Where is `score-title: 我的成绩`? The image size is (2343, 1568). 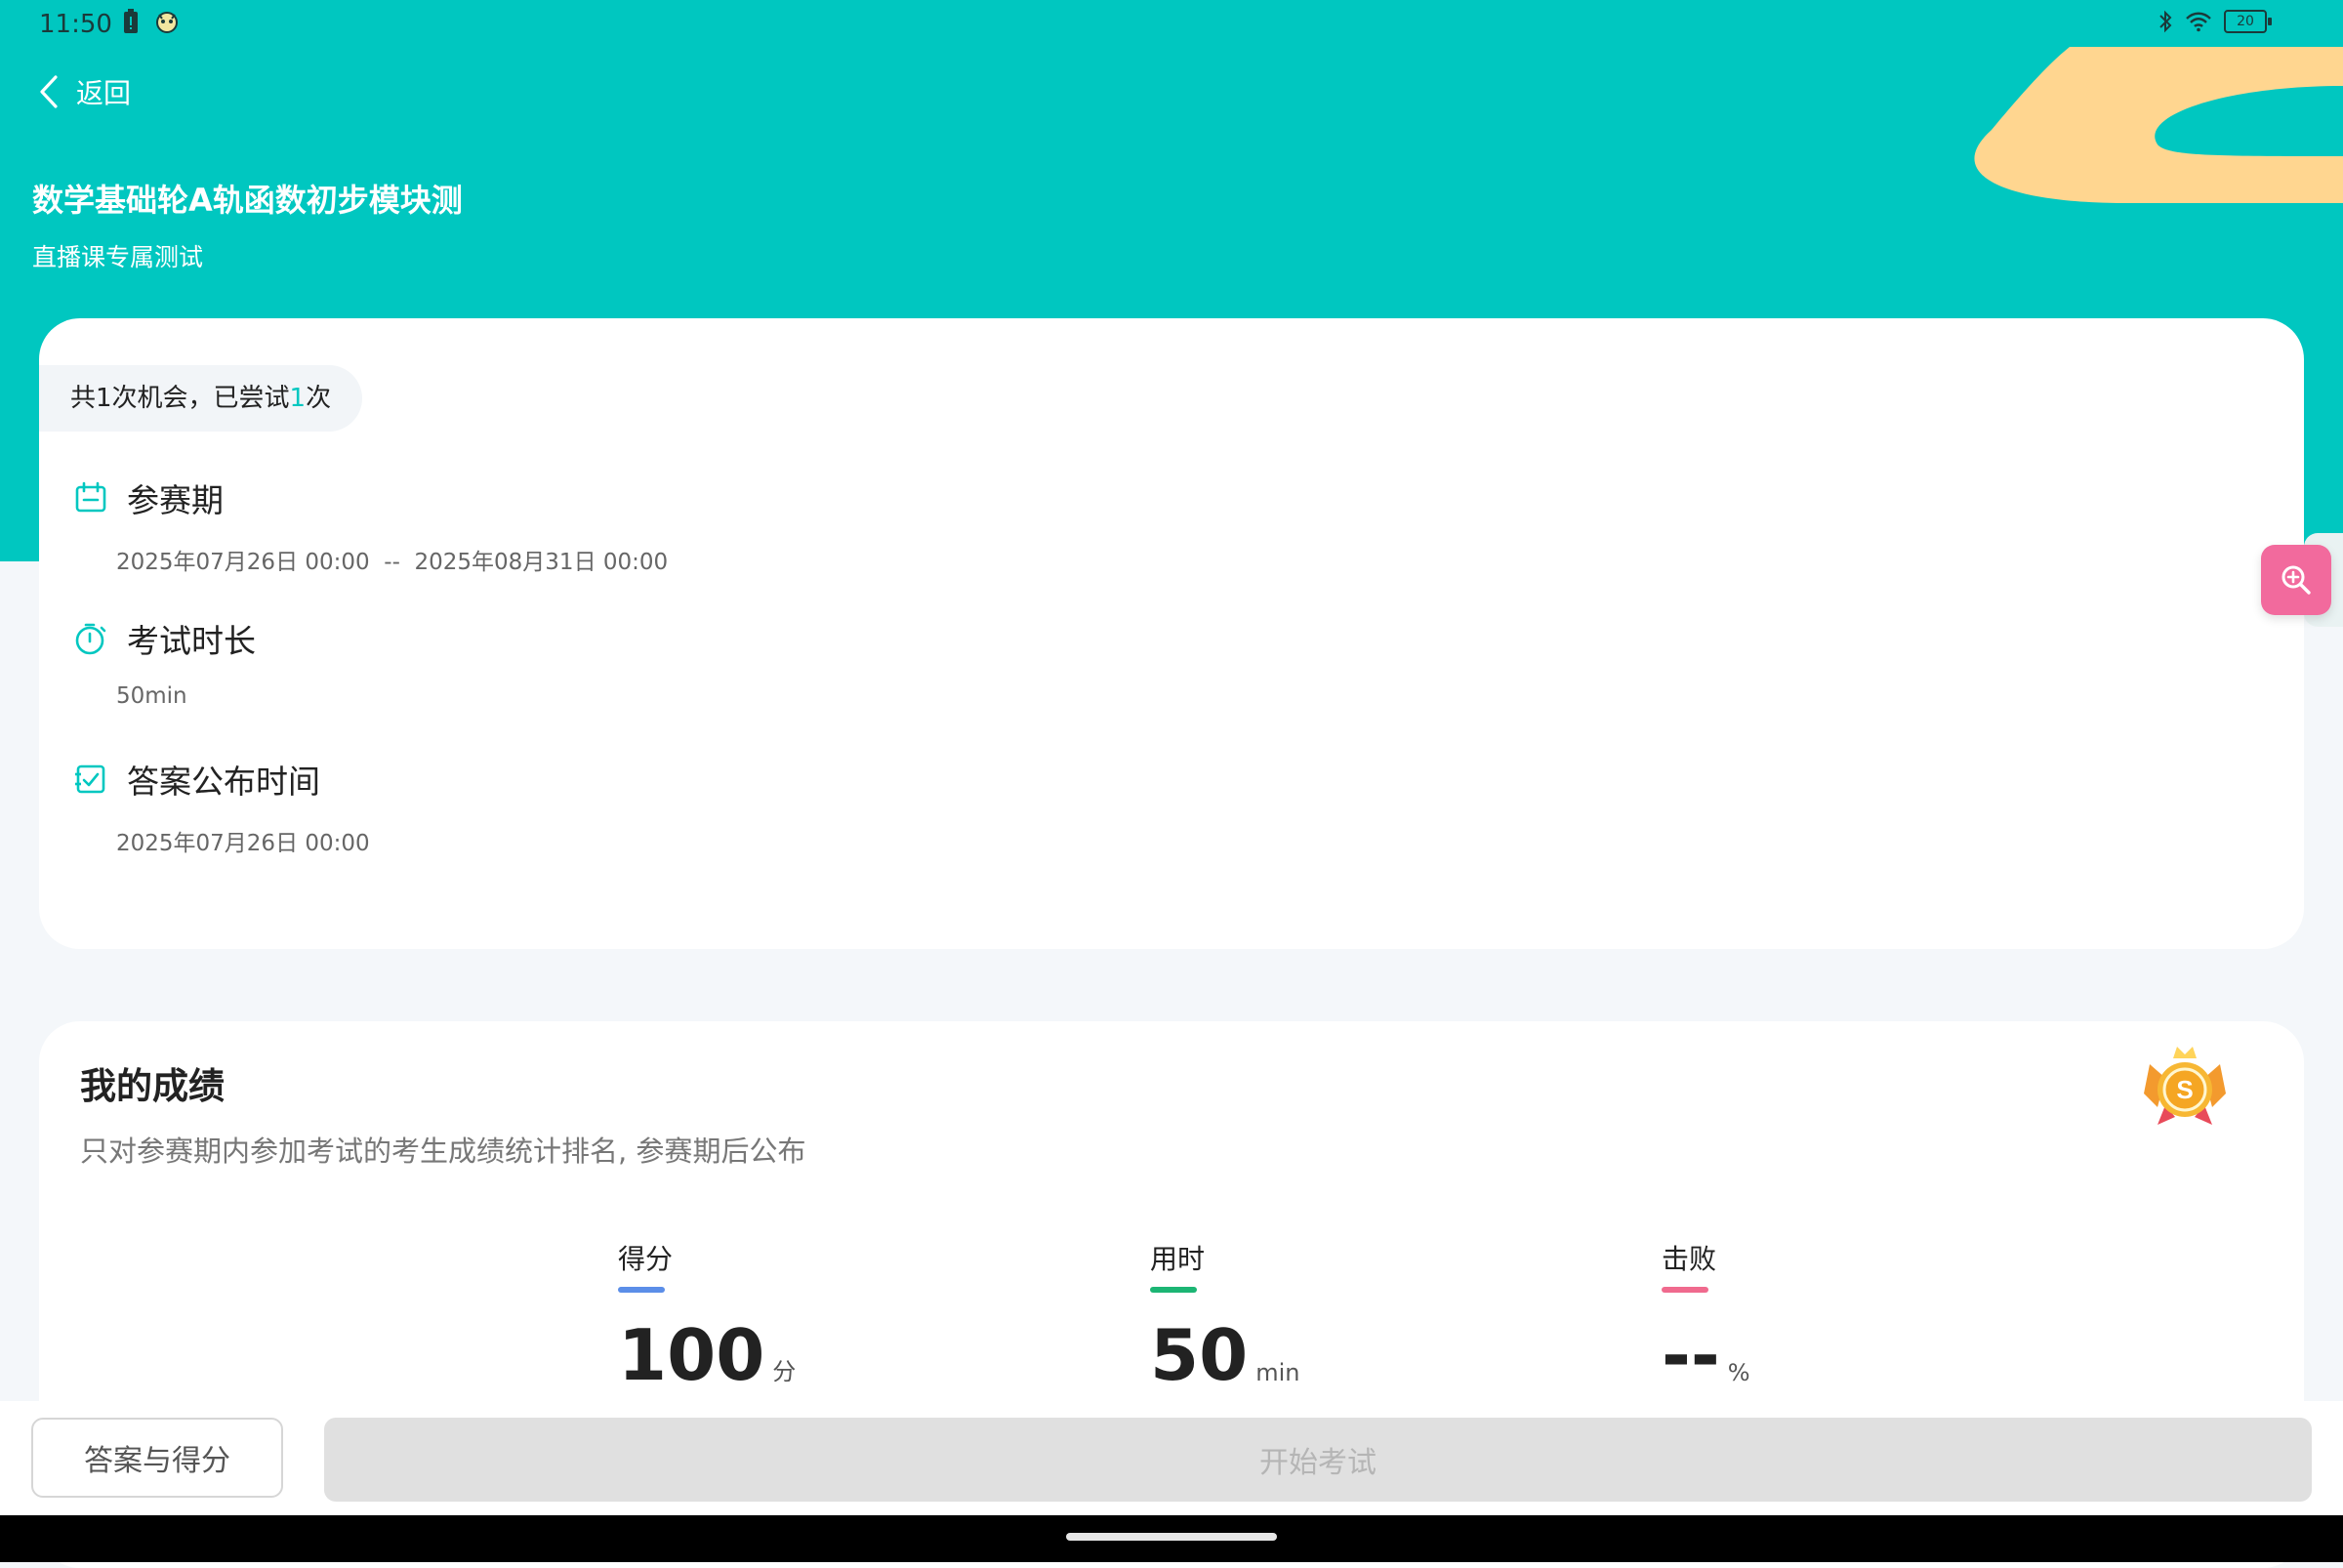
score-title: 我的成绩 is located at coordinates (152, 1086).